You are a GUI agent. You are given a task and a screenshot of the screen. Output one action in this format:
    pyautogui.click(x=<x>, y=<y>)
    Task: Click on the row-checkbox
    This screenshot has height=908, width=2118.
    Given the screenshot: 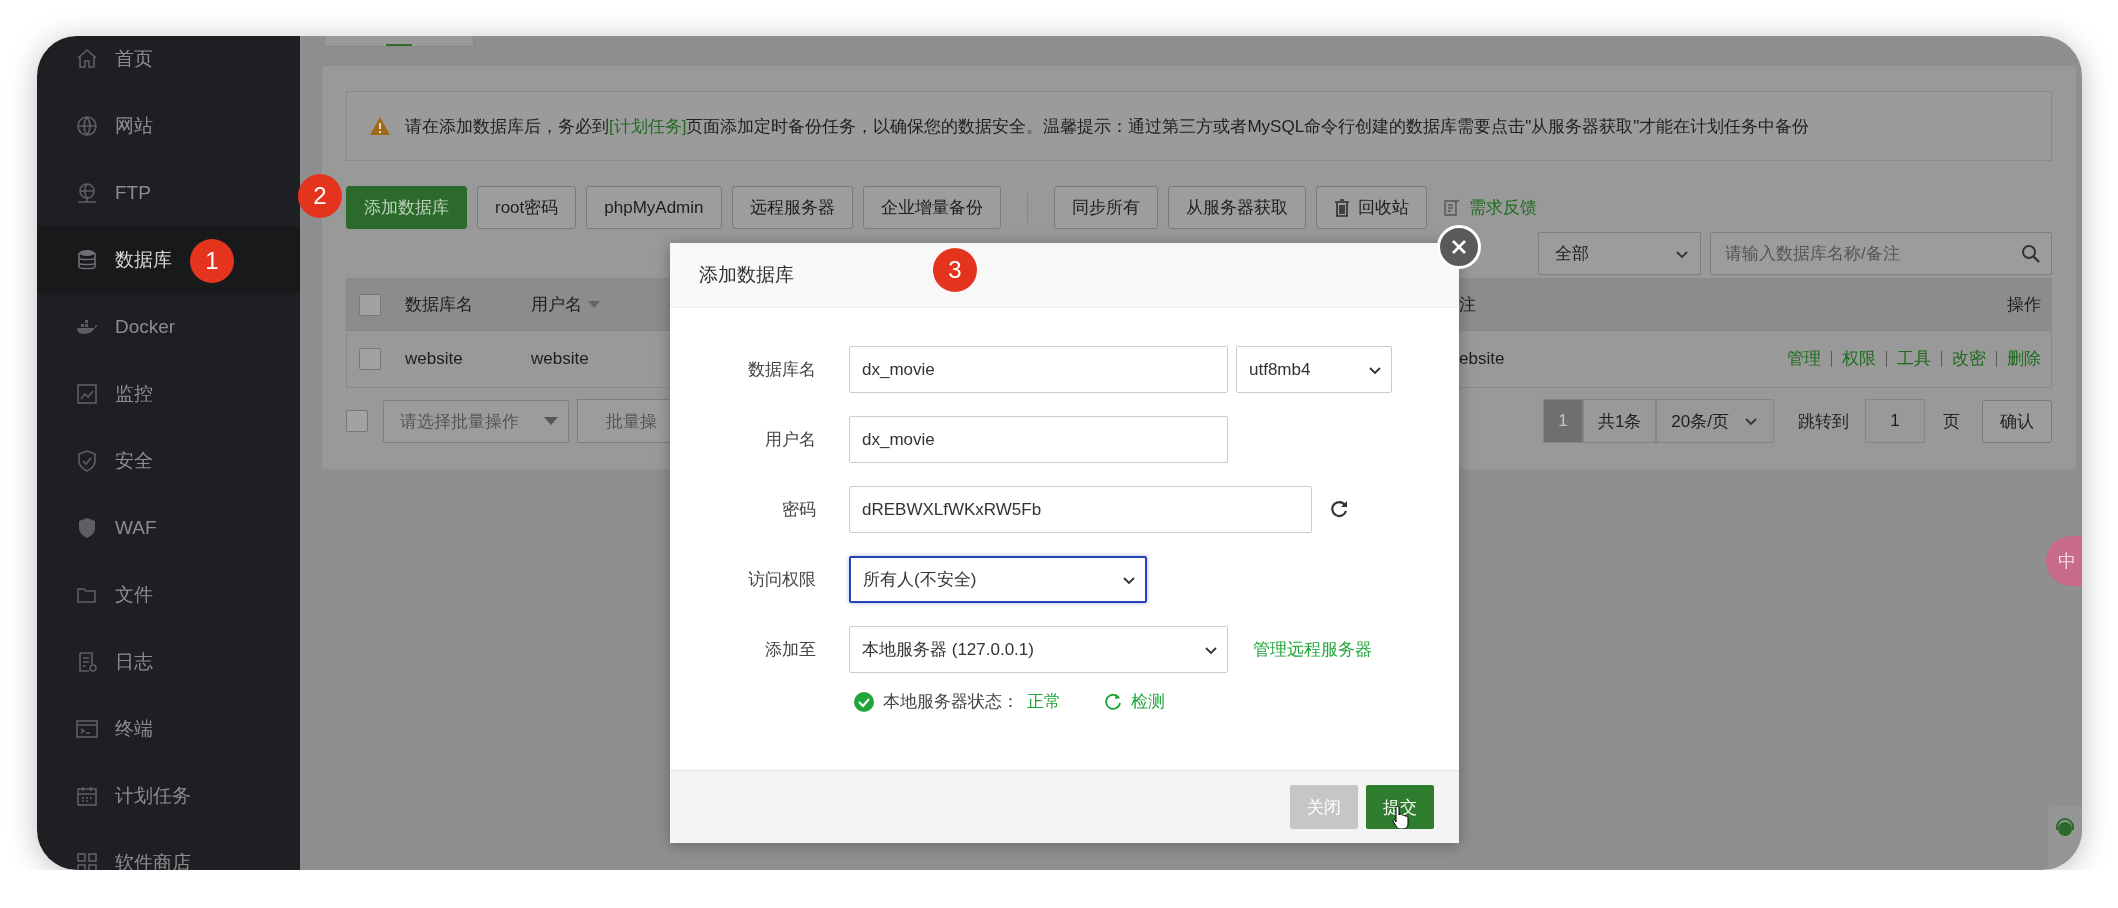 What is the action you would take?
    pyautogui.click(x=370, y=359)
    